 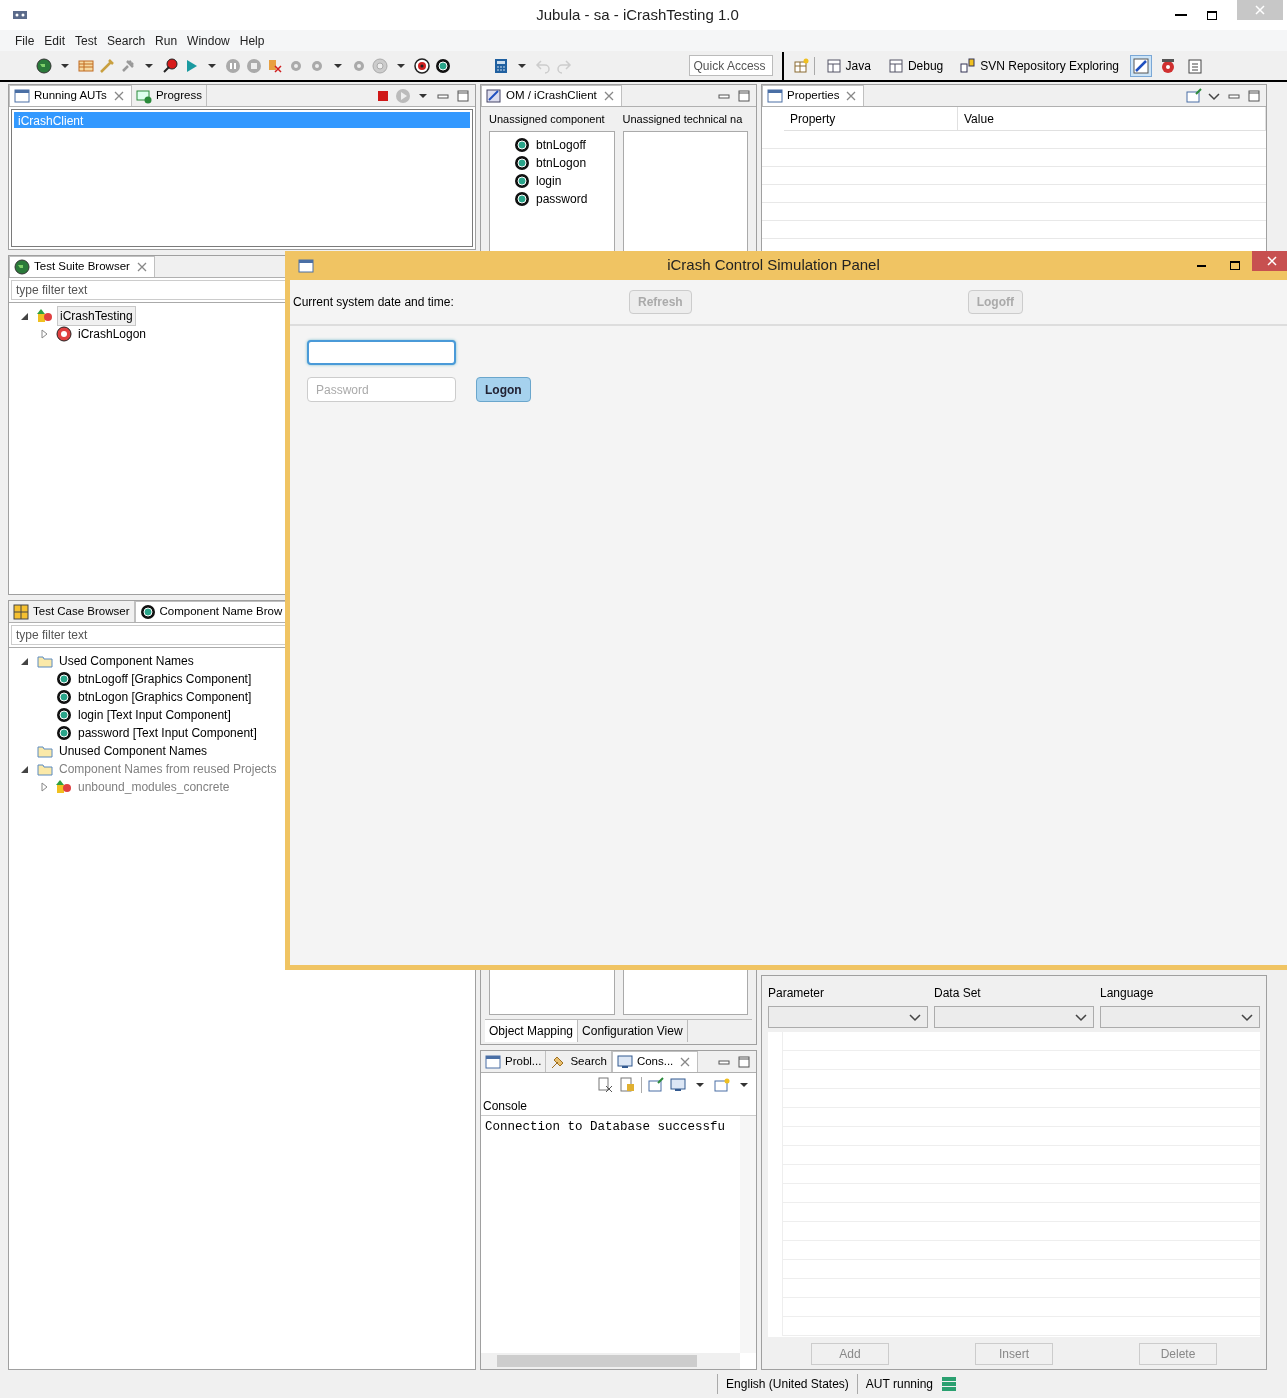 What do you see at coordinates (82, 266) in the screenshot?
I see `view-tab: Test Suite Browser` at bounding box center [82, 266].